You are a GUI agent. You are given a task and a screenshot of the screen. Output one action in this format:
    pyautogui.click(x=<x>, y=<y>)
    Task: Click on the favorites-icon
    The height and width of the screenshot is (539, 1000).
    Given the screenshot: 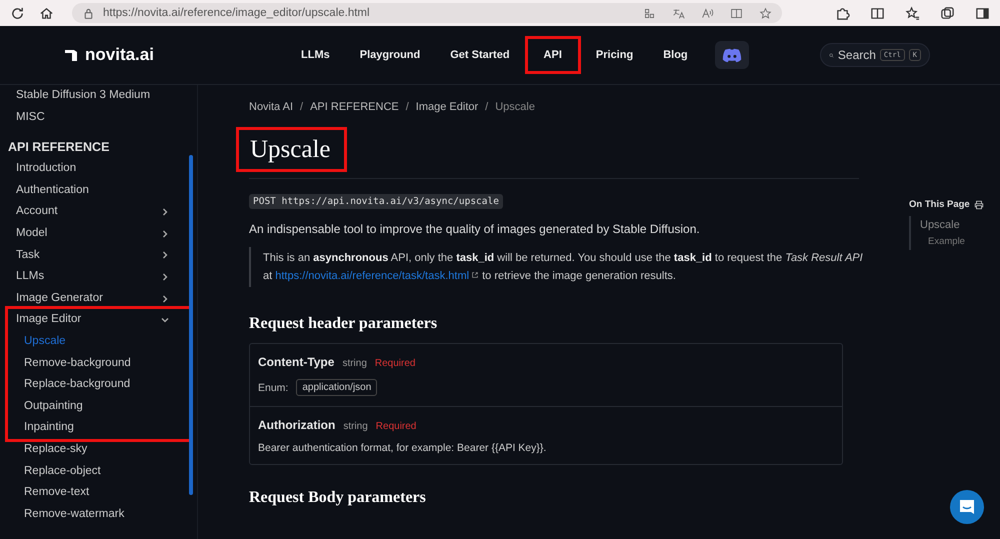 What is the action you would take?
    pyautogui.click(x=912, y=13)
    